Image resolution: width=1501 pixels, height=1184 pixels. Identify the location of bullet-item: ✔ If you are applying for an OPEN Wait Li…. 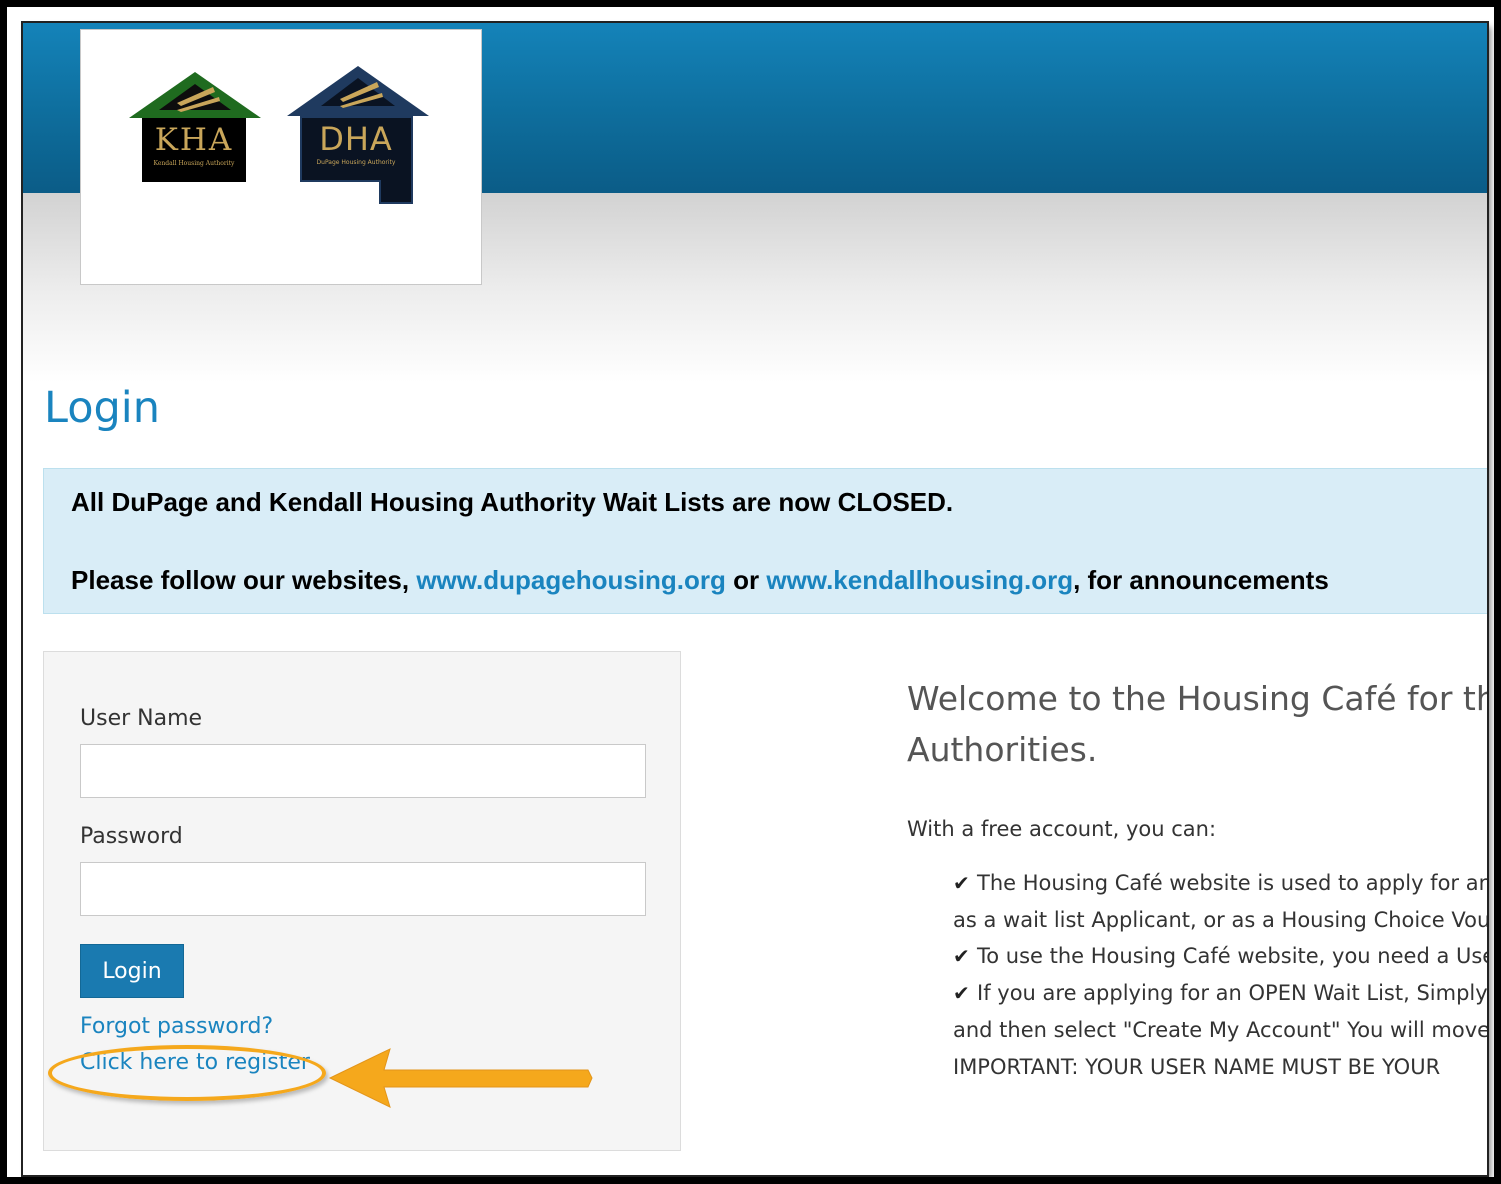
(1220, 993).